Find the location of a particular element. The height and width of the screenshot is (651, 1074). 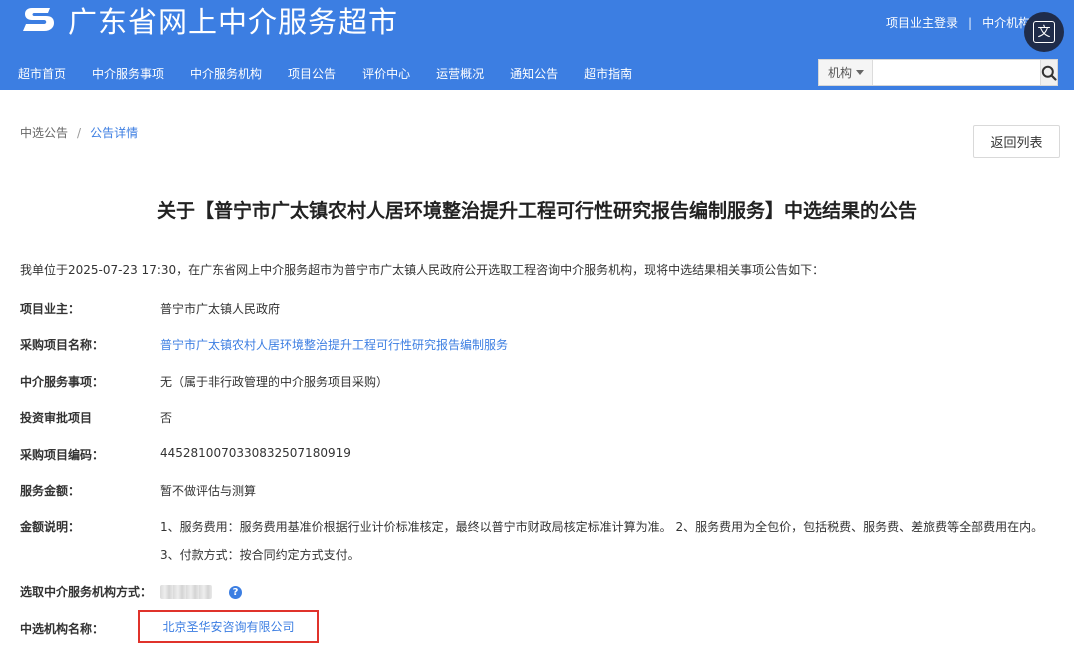

selection-method-label: 选取中介服务机构方式： is located at coordinates (86, 592).